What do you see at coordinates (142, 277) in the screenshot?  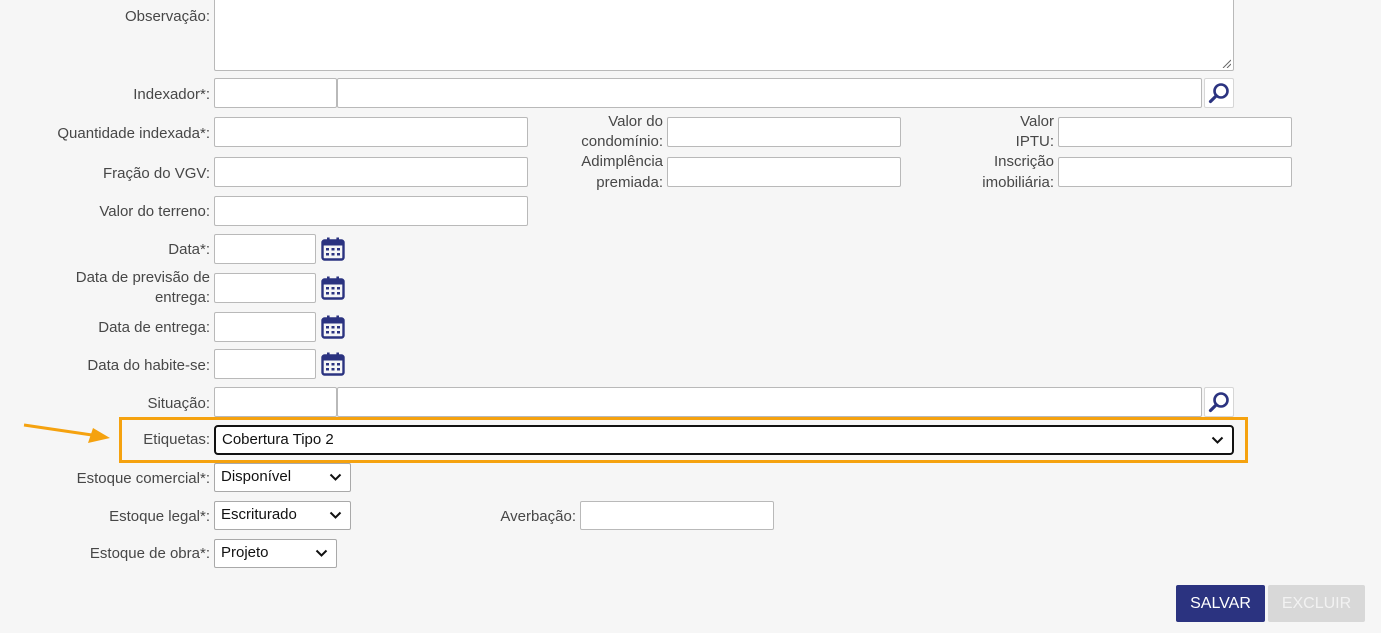 I see `data-previsao-label-line1: Data de previsão de` at bounding box center [142, 277].